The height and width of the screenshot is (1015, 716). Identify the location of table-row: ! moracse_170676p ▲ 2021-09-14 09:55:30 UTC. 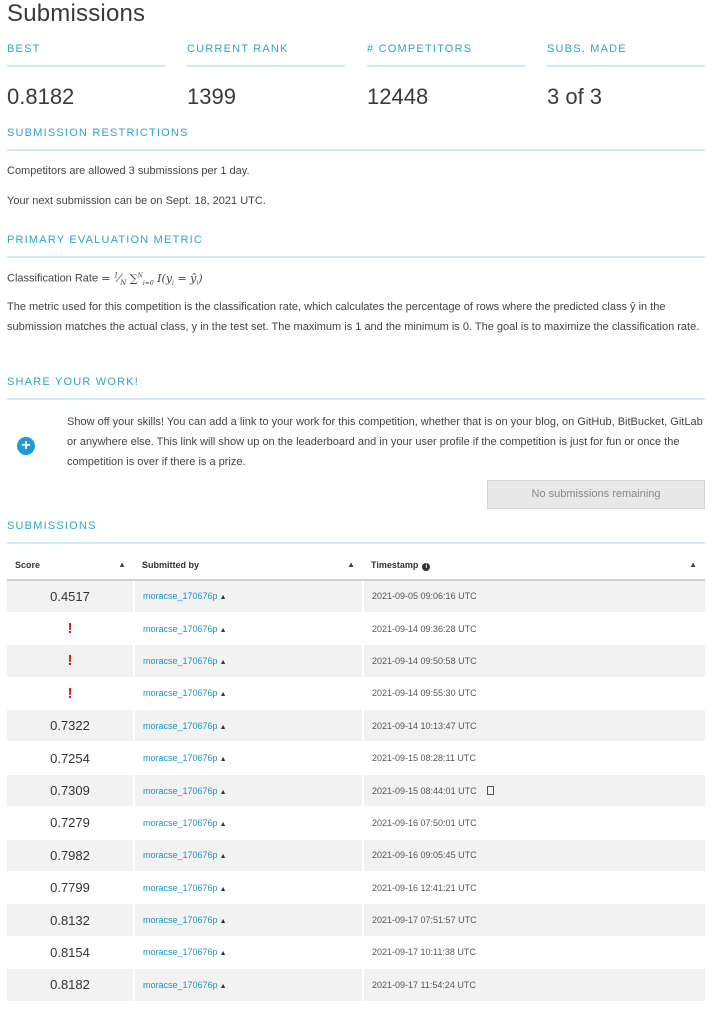
(356, 694).